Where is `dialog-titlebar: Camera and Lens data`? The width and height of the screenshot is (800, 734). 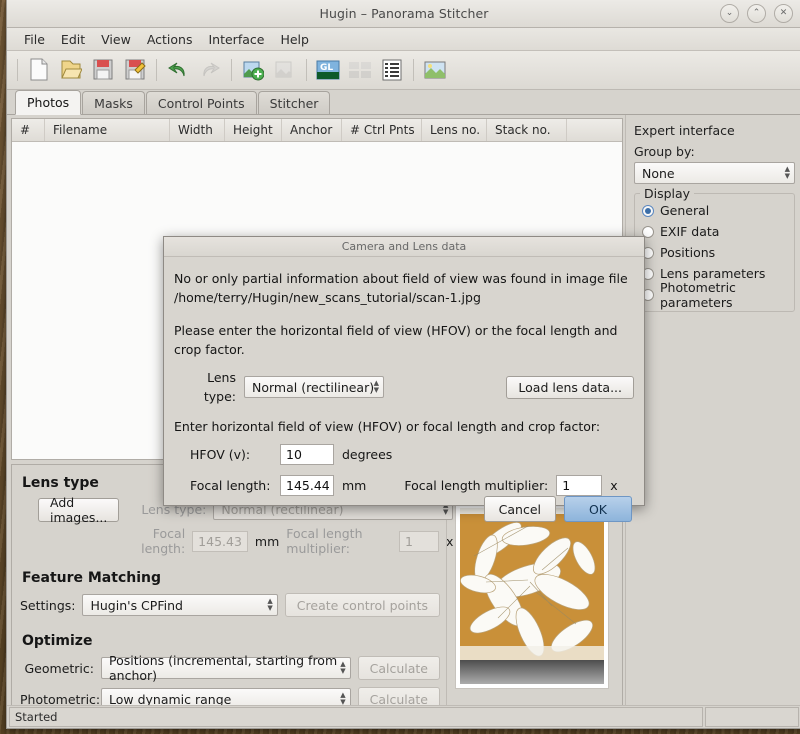
dialog-titlebar: Camera and Lens data is located at coordinates (404, 247).